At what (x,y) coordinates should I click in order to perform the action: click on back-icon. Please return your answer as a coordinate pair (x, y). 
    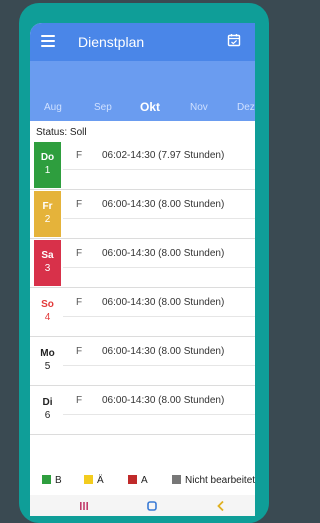
    Looking at the image, I should click on (221, 506).